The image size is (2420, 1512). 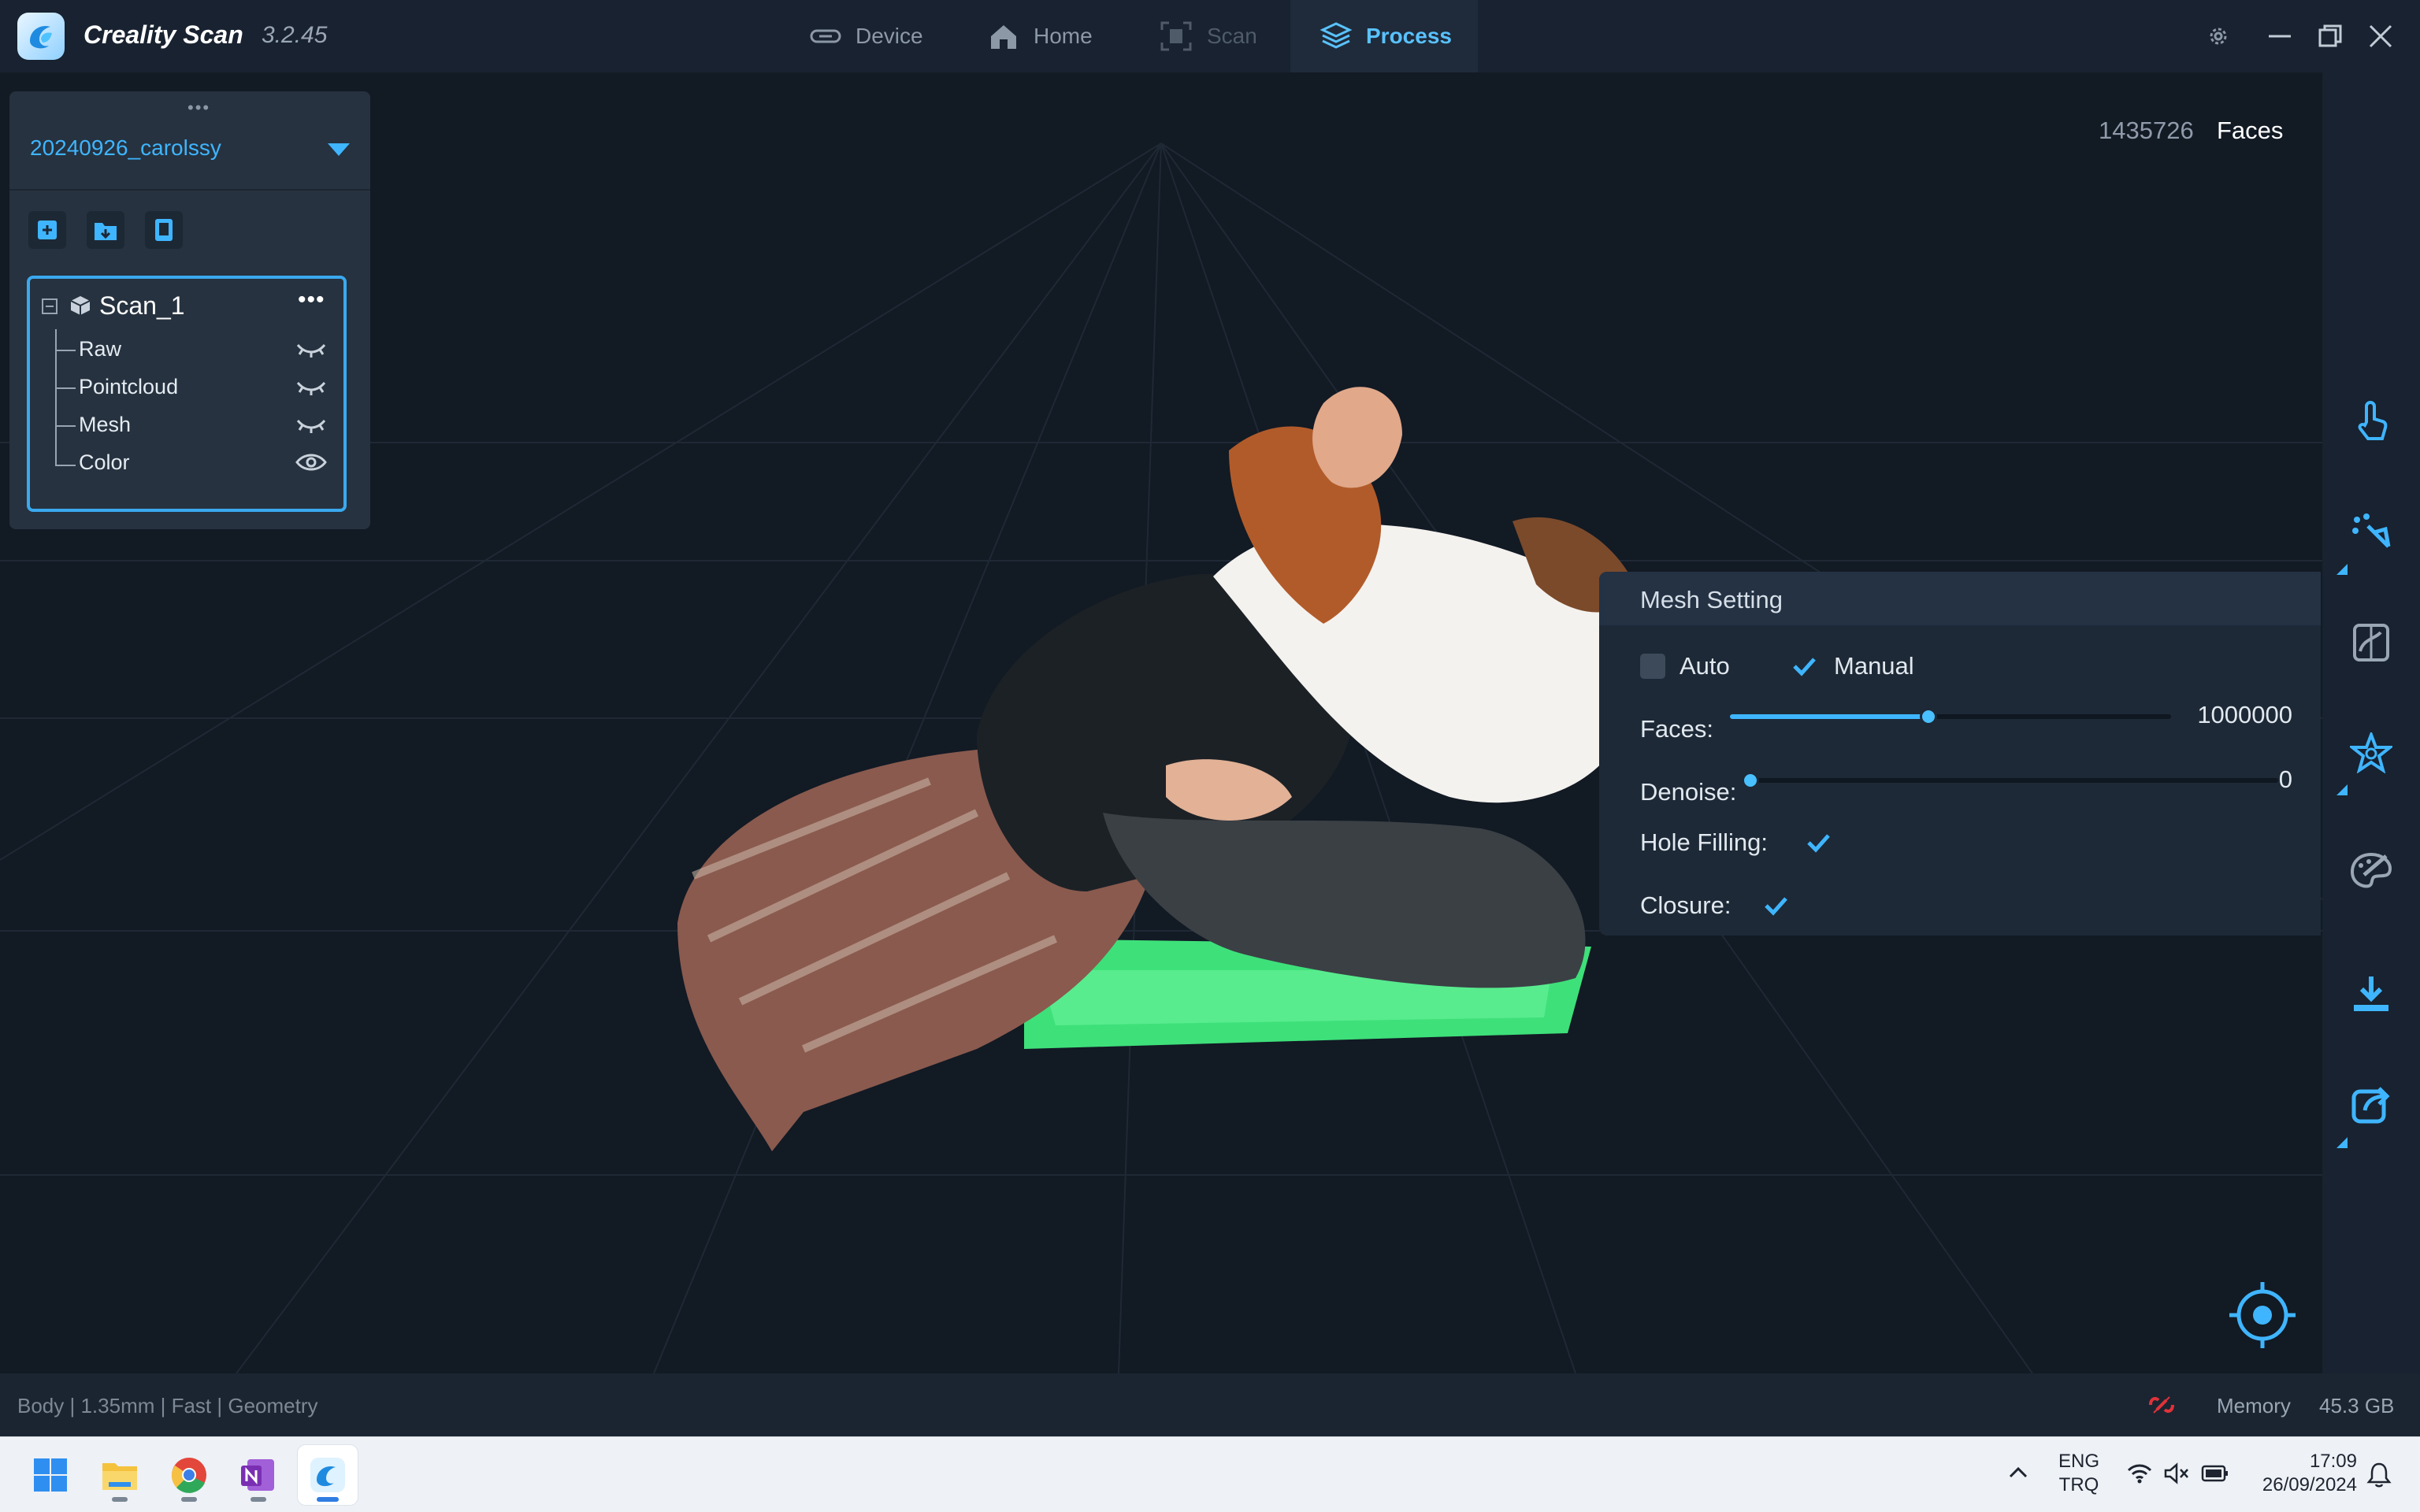 What do you see at coordinates (328, 1475) in the screenshot?
I see `creality-scan-taskbar-button` at bounding box center [328, 1475].